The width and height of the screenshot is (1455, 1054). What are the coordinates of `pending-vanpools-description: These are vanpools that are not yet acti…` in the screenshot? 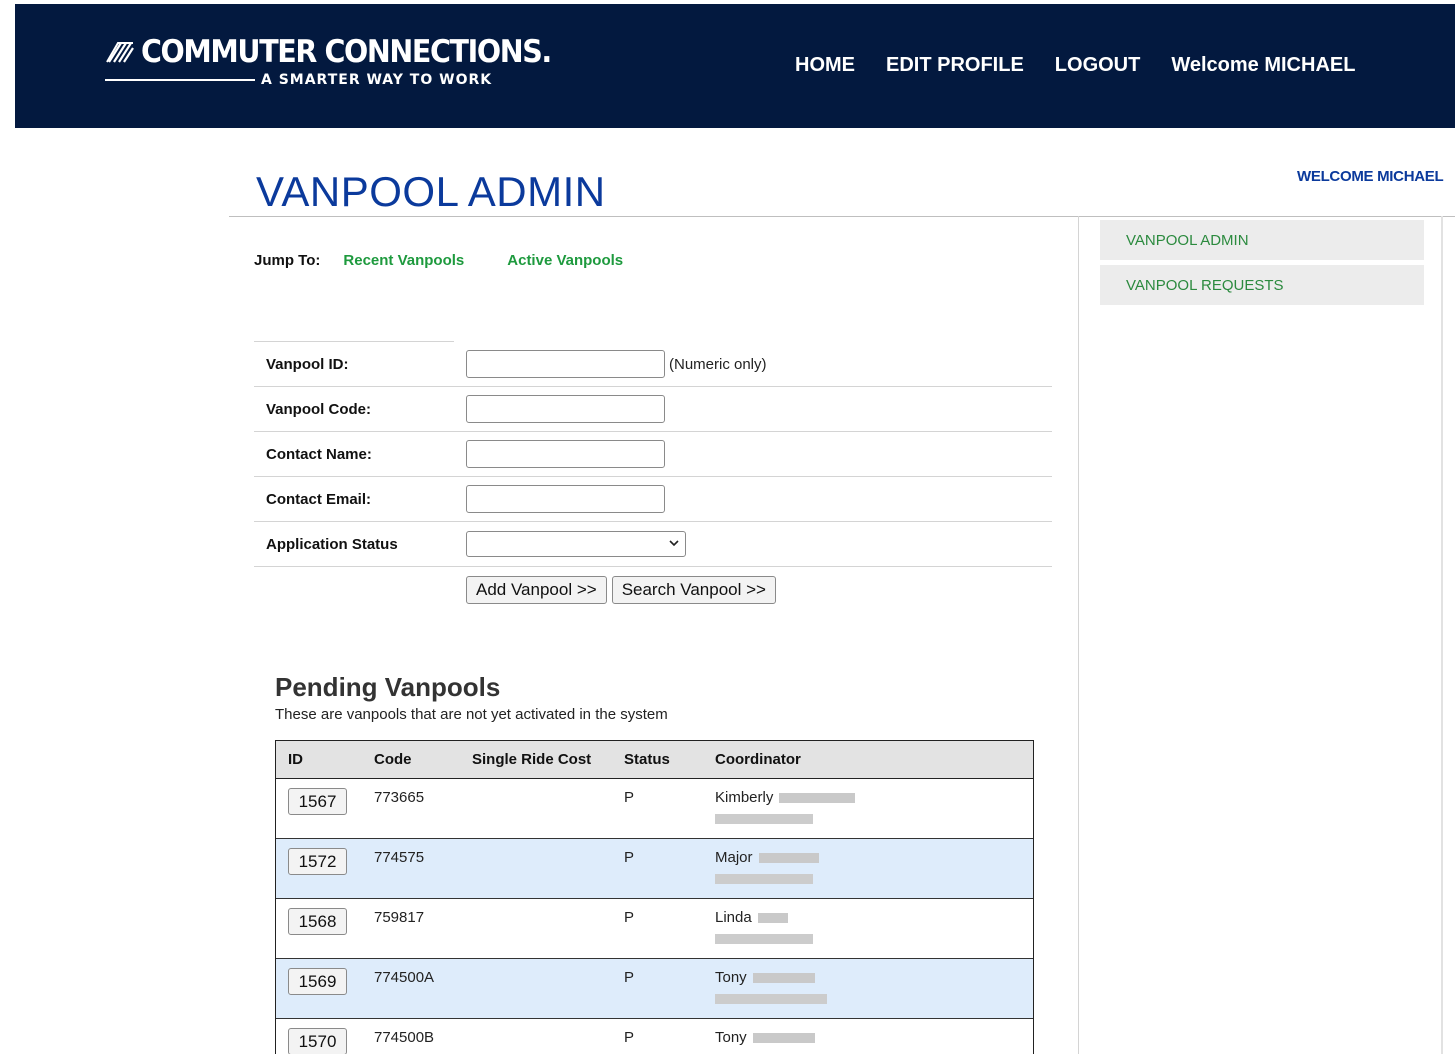 It's located at (471, 714).